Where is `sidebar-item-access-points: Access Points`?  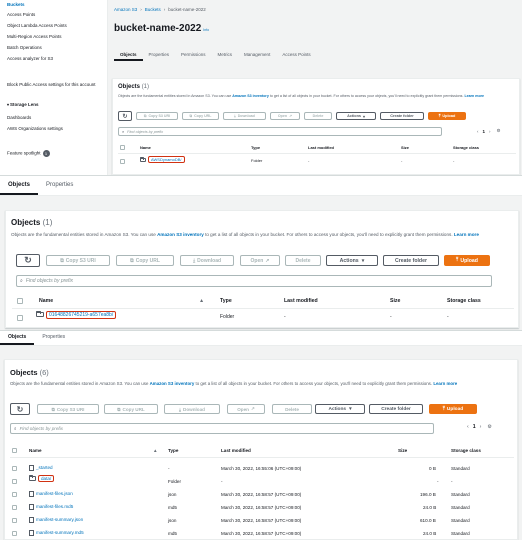 sidebar-item-access-points: Access Points is located at coordinates (21, 14).